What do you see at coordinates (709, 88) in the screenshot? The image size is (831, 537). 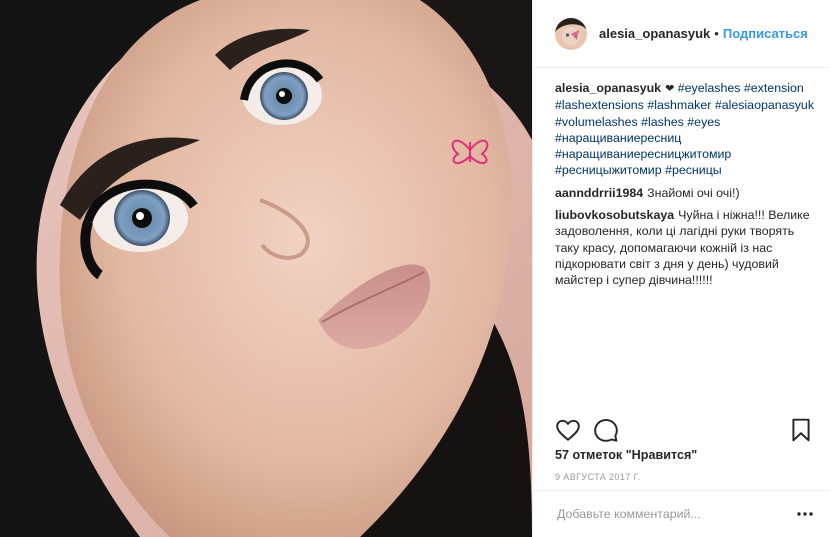 I see `hashtag-link: #eyelashes` at bounding box center [709, 88].